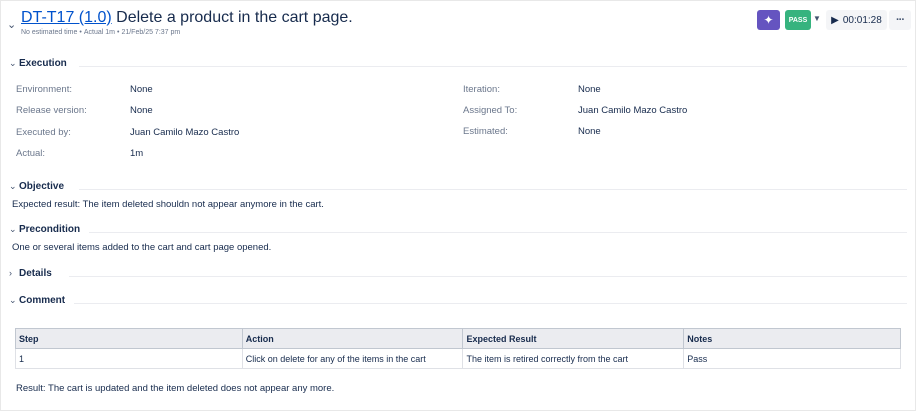 The image size is (916, 411). Describe the element at coordinates (835, 20) in the screenshot. I see `play-icon: ▶` at that location.